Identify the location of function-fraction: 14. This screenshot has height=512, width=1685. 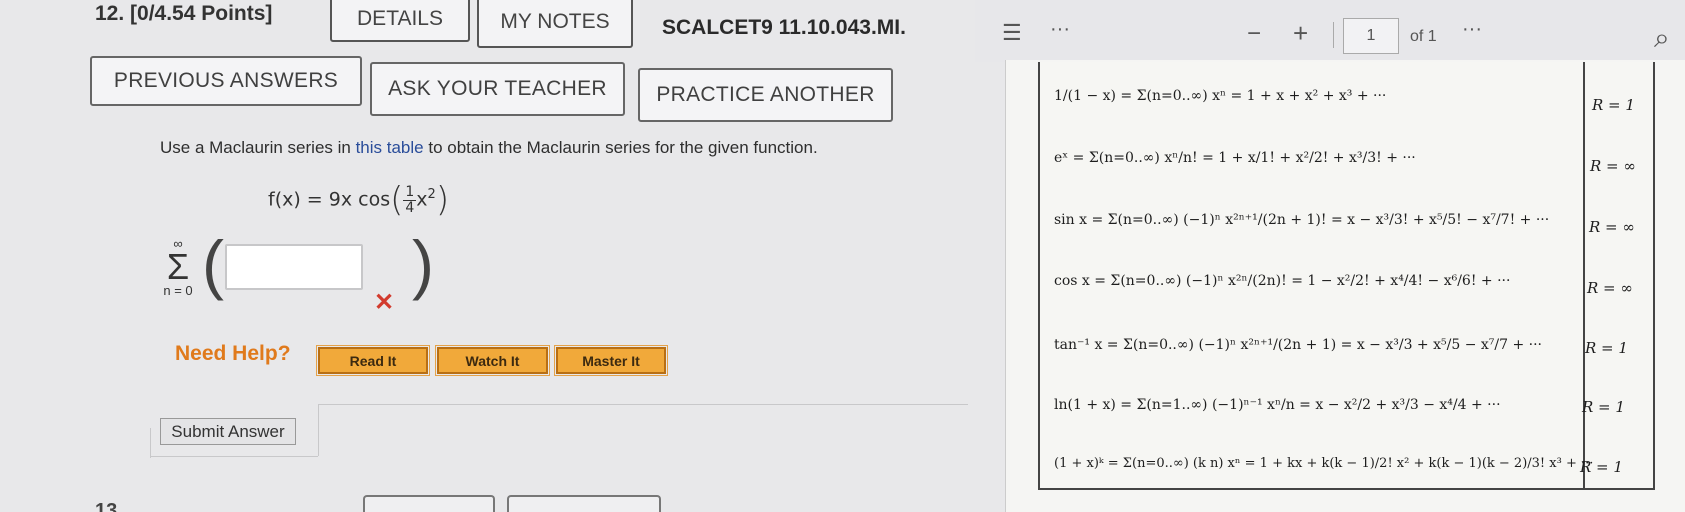
(410, 199).